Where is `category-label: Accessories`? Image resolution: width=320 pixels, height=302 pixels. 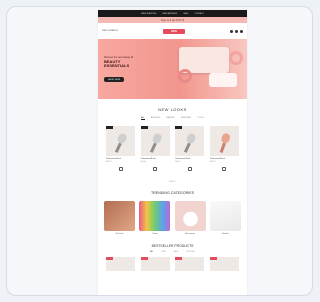 category-label: Accessories is located at coordinates (190, 234).